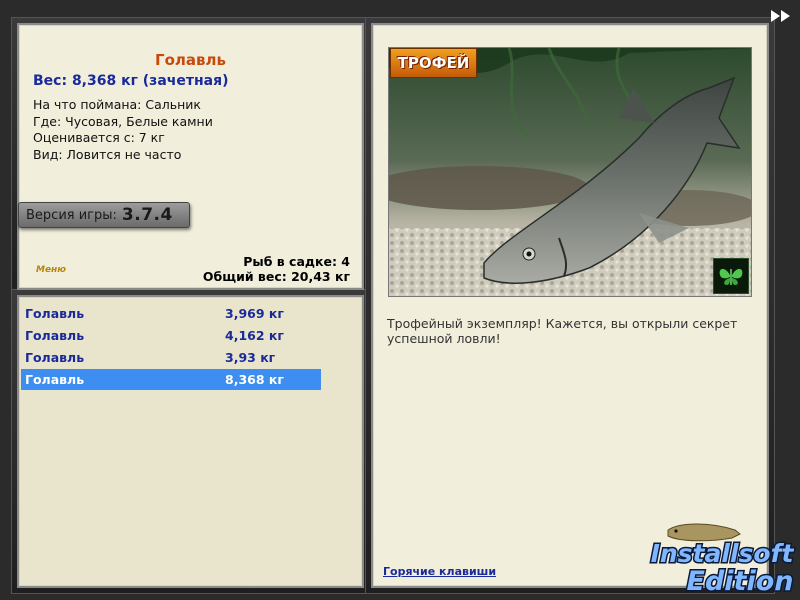  I want to click on list-item: Голавль 4,162 кг, so click(171, 335).